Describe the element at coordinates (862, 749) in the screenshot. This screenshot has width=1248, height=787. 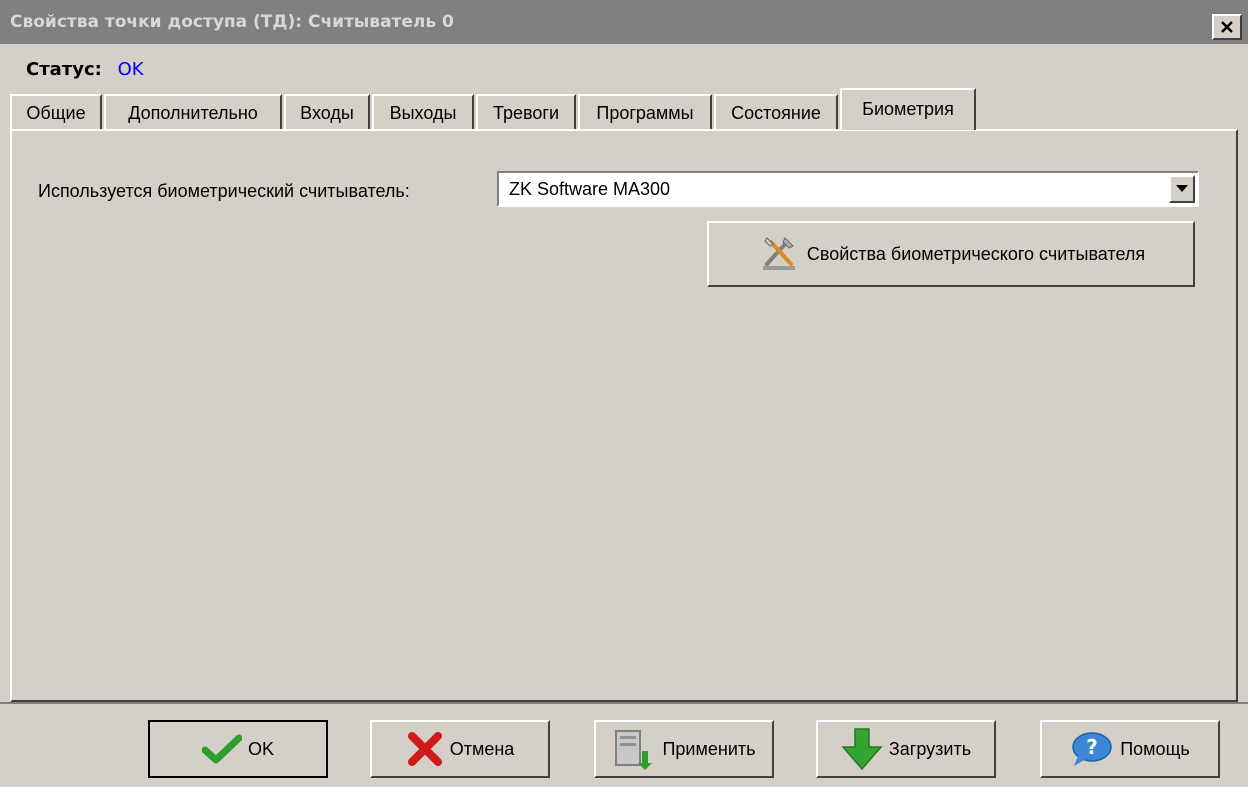
I see `green-down-arrow-icon` at that location.